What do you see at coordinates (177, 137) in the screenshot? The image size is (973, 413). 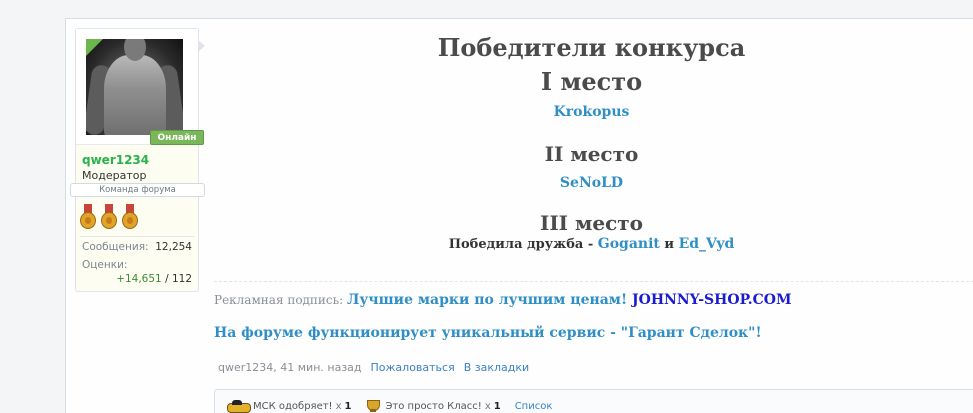 I see `online-badge: Онлайн` at bounding box center [177, 137].